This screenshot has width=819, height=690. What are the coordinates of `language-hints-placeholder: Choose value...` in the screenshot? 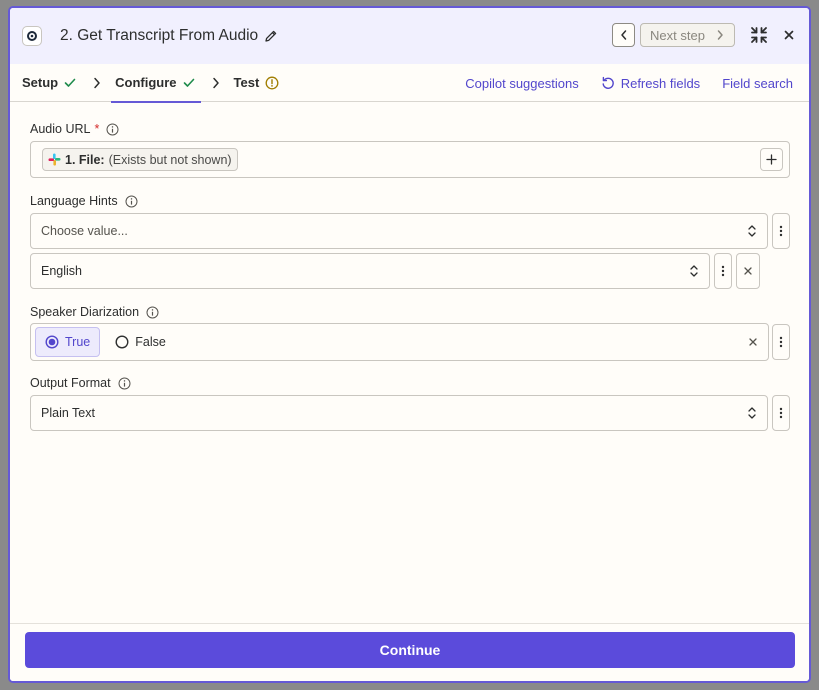 It's located at (84, 231).